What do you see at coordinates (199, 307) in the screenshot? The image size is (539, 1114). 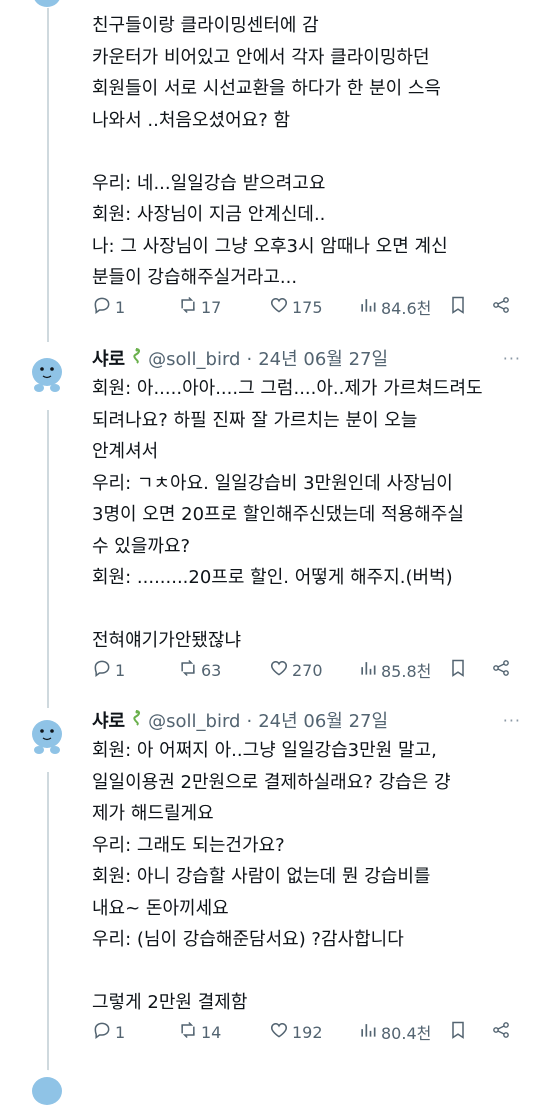 I see `repost-button: 17` at bounding box center [199, 307].